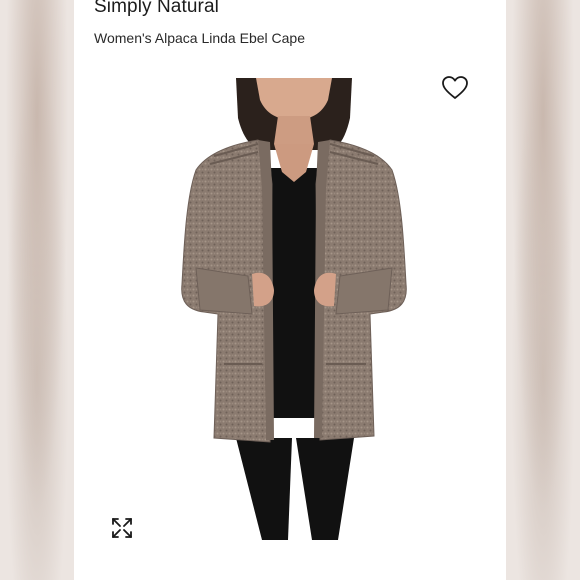 This screenshot has width=580, height=580. Describe the element at coordinates (156, 9) in the screenshot. I see `brand-name: Simply Natural` at that location.